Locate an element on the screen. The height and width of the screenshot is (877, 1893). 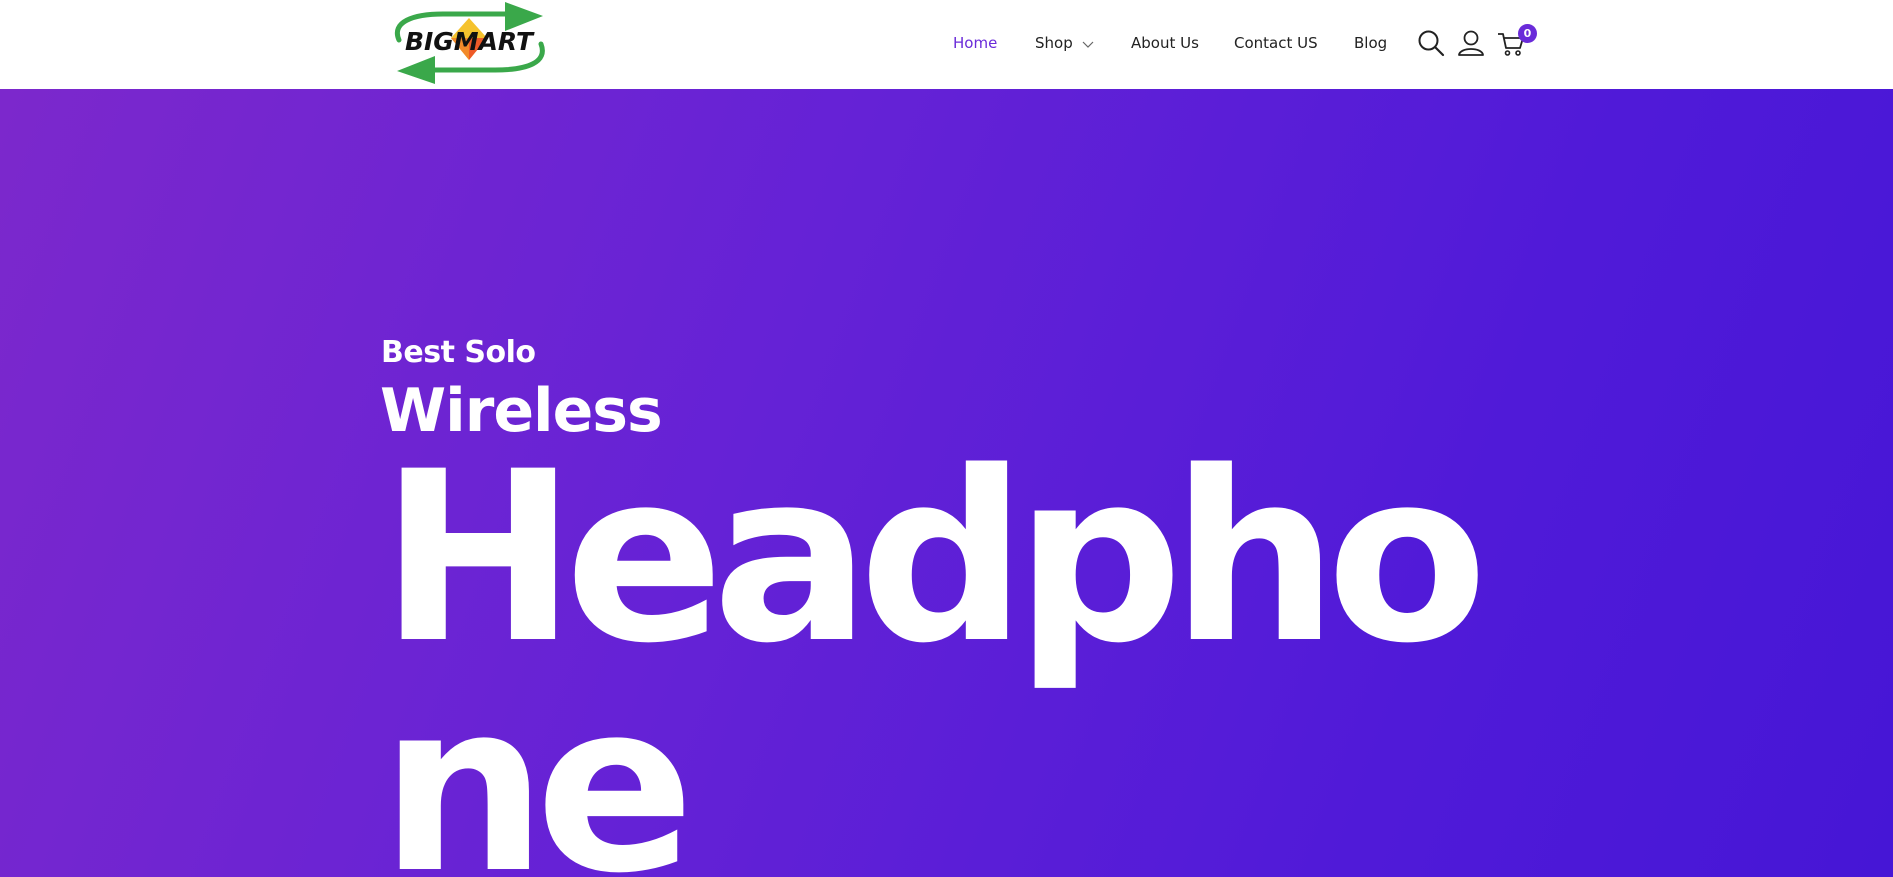
user-icon is located at coordinates (1471, 43).